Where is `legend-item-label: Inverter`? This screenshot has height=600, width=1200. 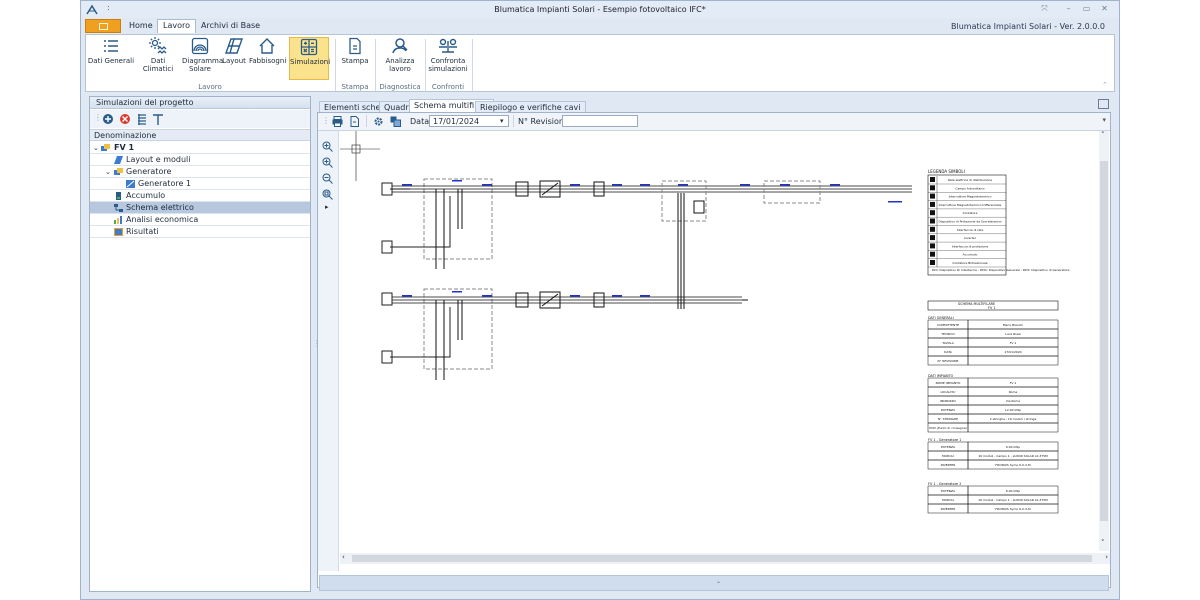 legend-item-label: Inverter is located at coordinates (970, 238).